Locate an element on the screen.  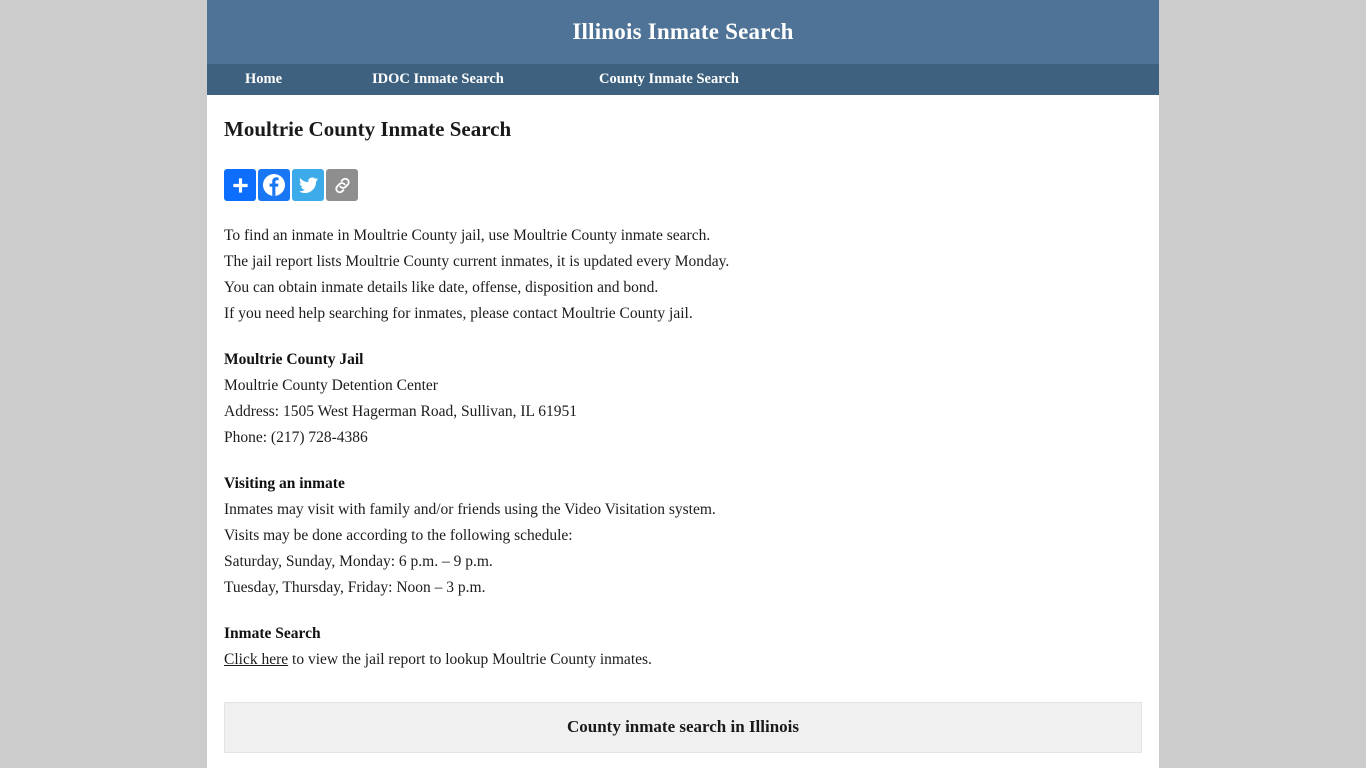
site-title: Illinois Inmate Search is located at coordinates (683, 31).